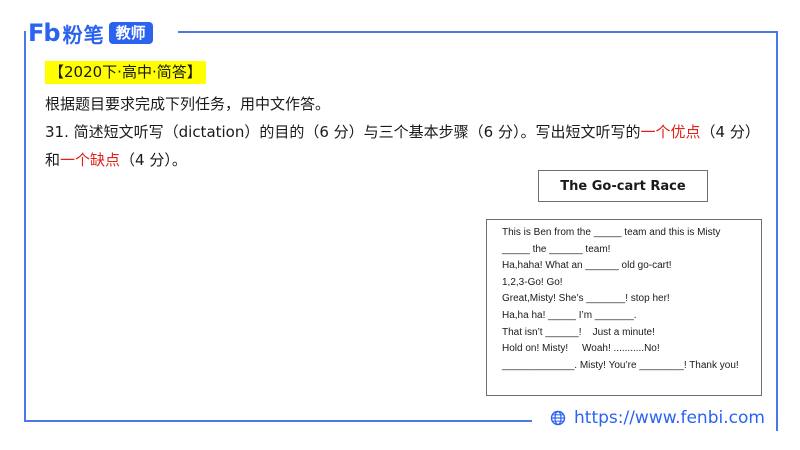 This screenshot has width=800, height=450. I want to click on question-tag: 【2020下·高中·简答】, so click(125, 72).